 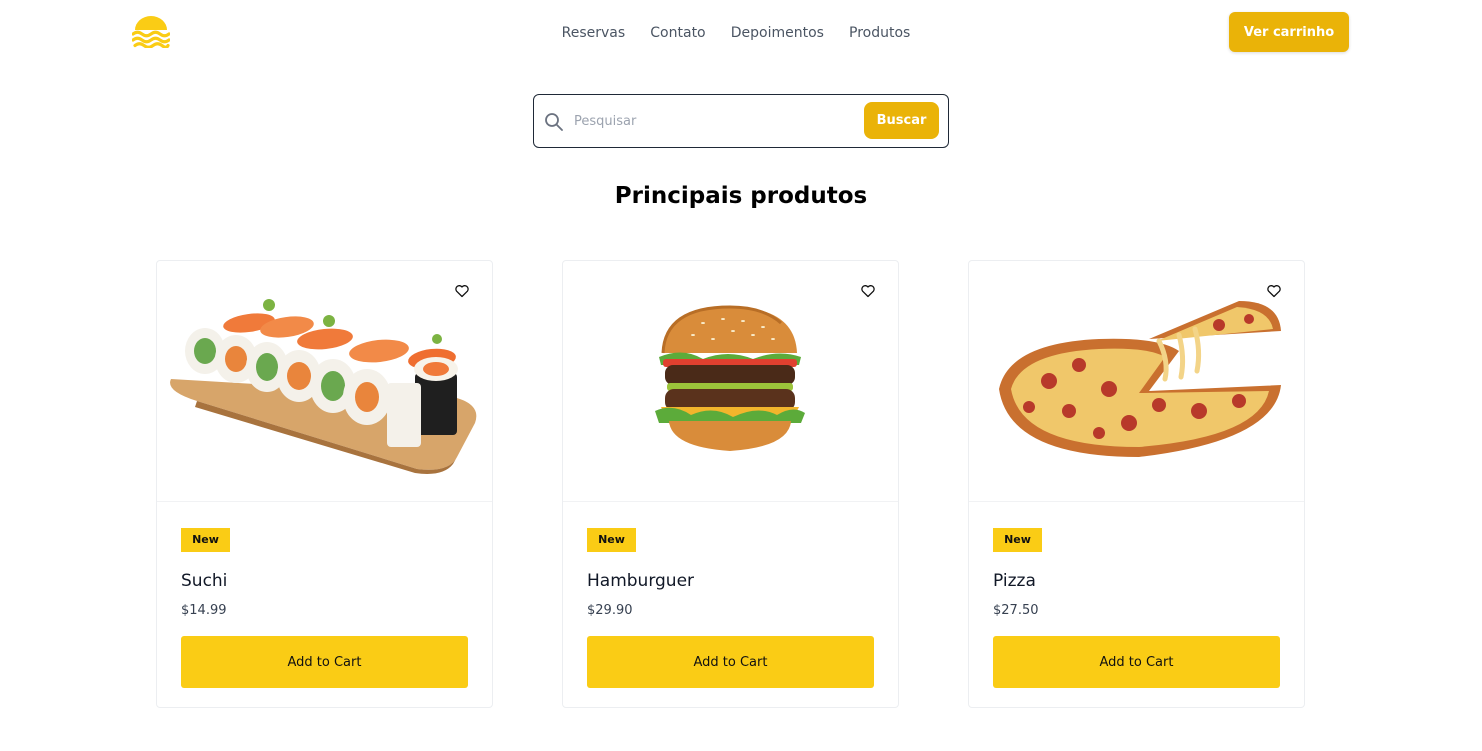 I want to click on product-name: Hamburguer, so click(x=641, y=581).